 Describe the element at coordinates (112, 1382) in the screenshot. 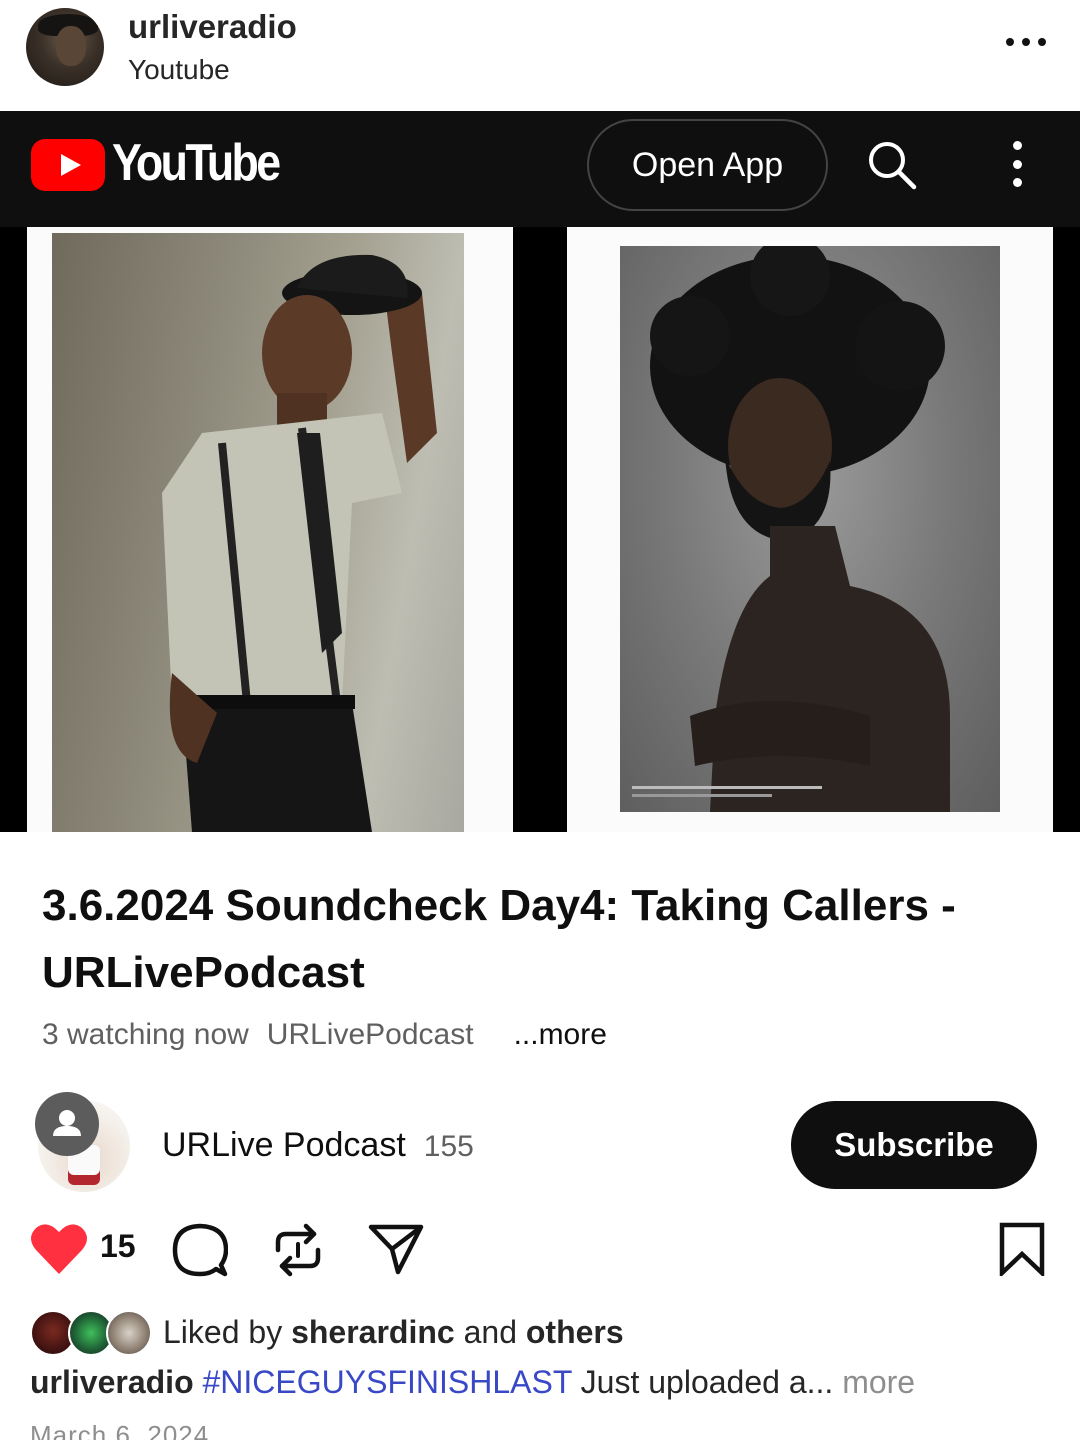

I see `caption-username: urliveradio` at that location.